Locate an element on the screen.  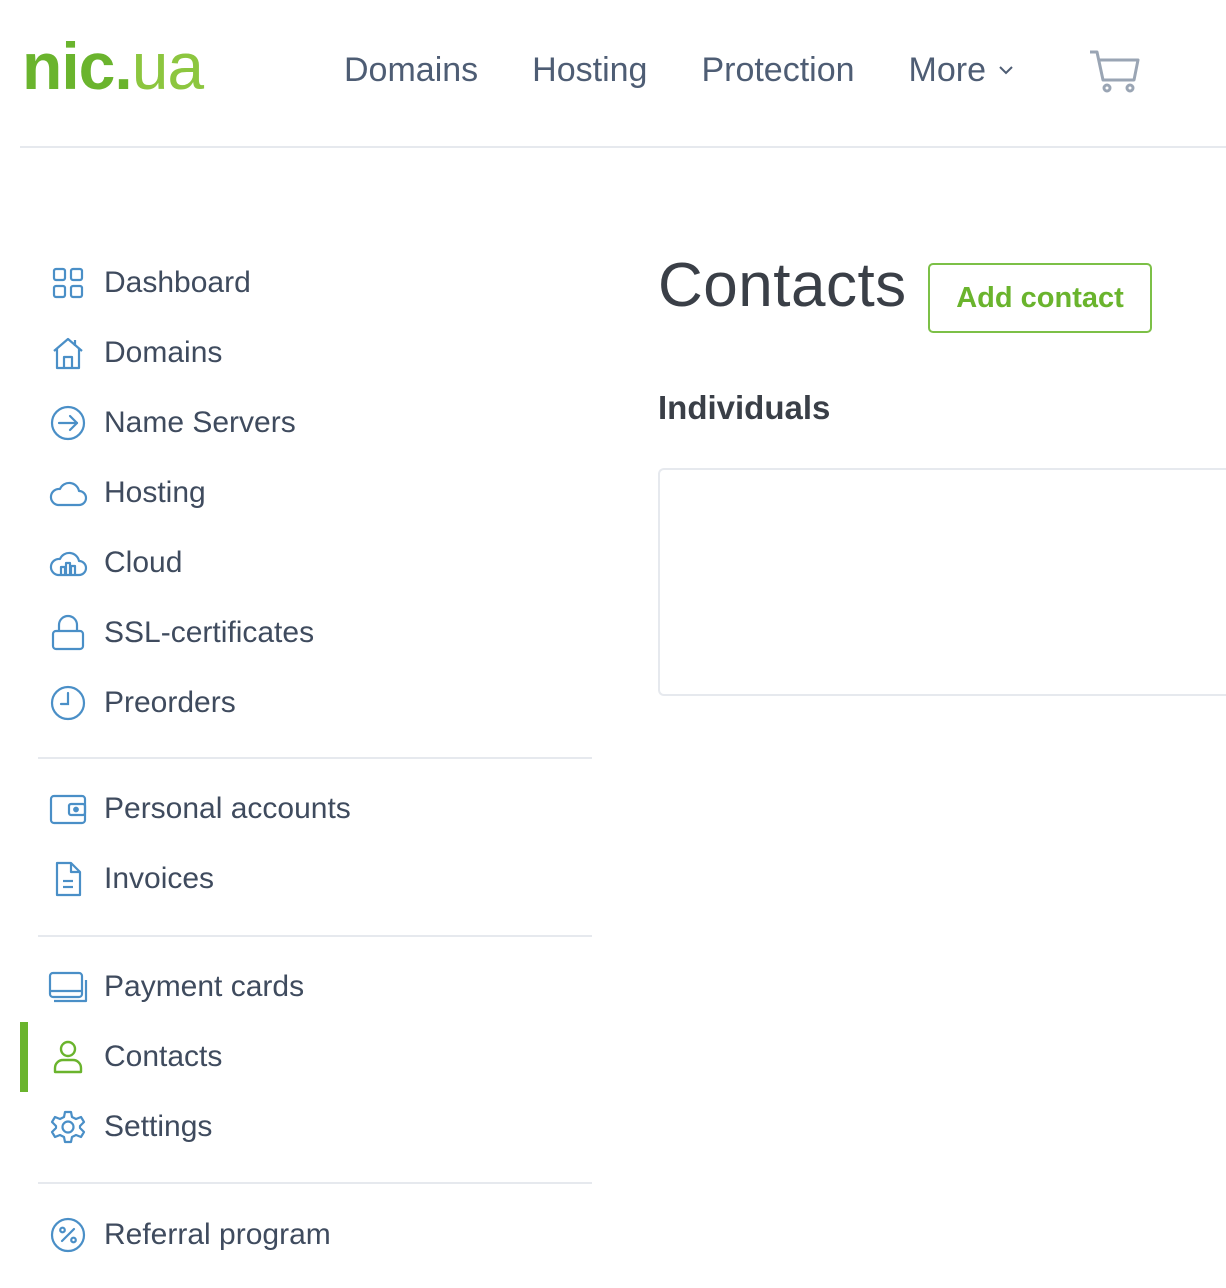
cards-icon is located at coordinates (68, 987).